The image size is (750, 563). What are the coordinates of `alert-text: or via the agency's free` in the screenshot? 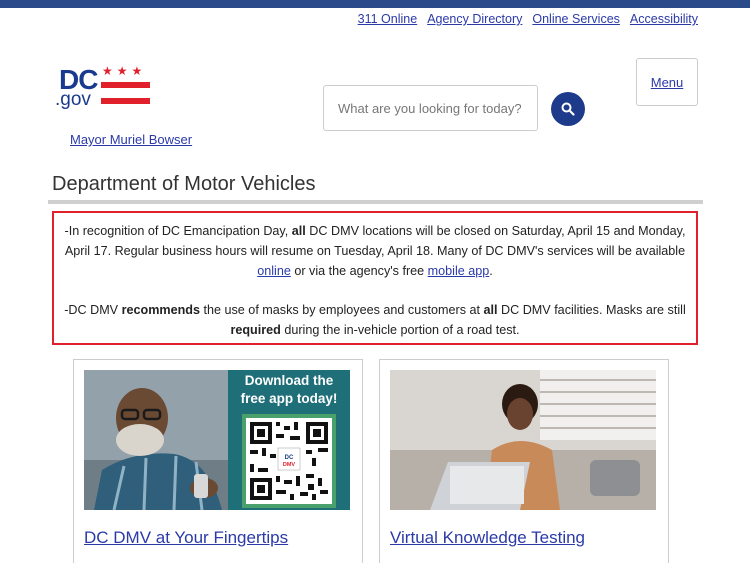 It's located at (359, 271).